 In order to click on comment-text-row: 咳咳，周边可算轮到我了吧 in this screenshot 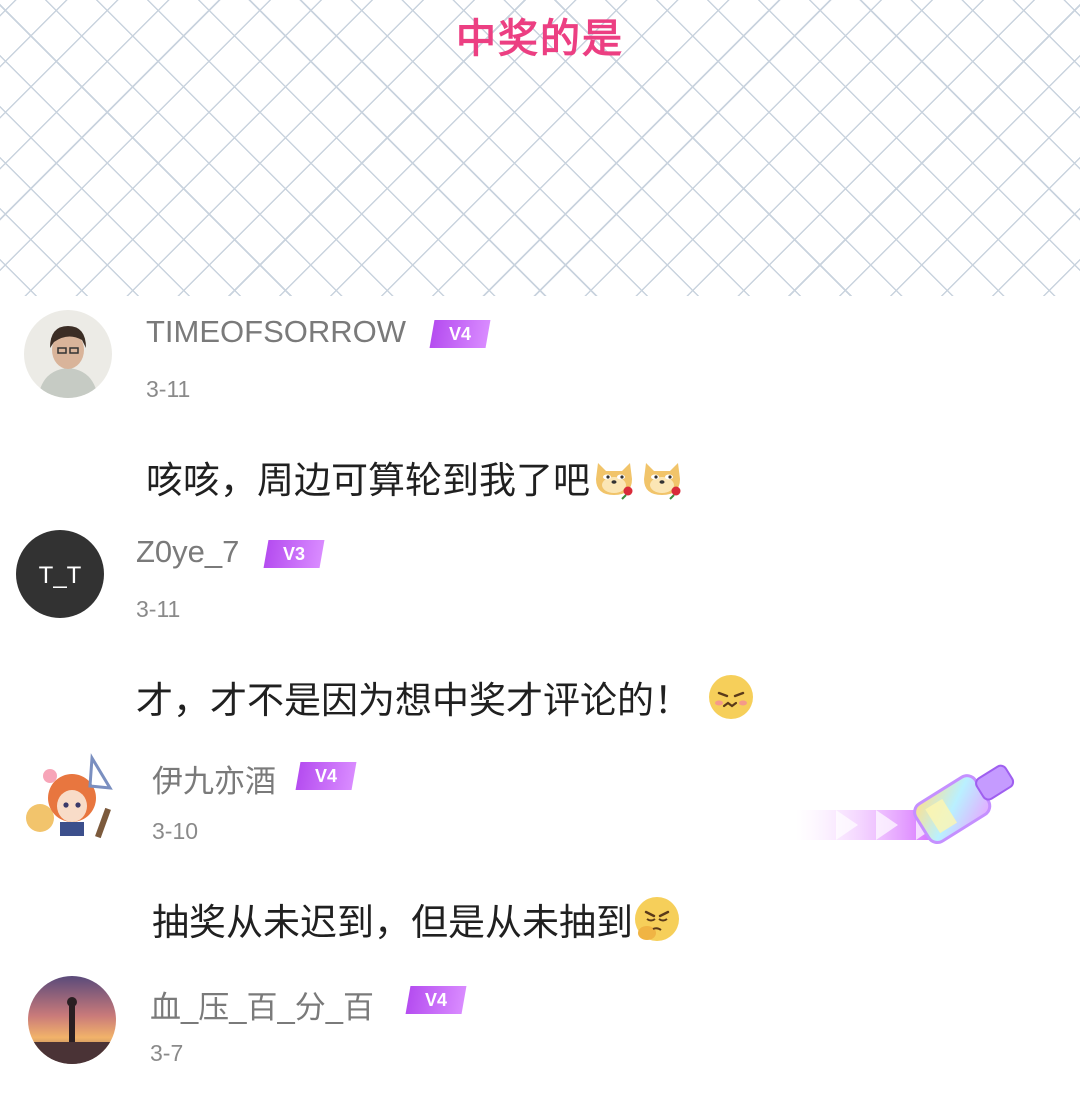, I will do `click(416, 477)`.